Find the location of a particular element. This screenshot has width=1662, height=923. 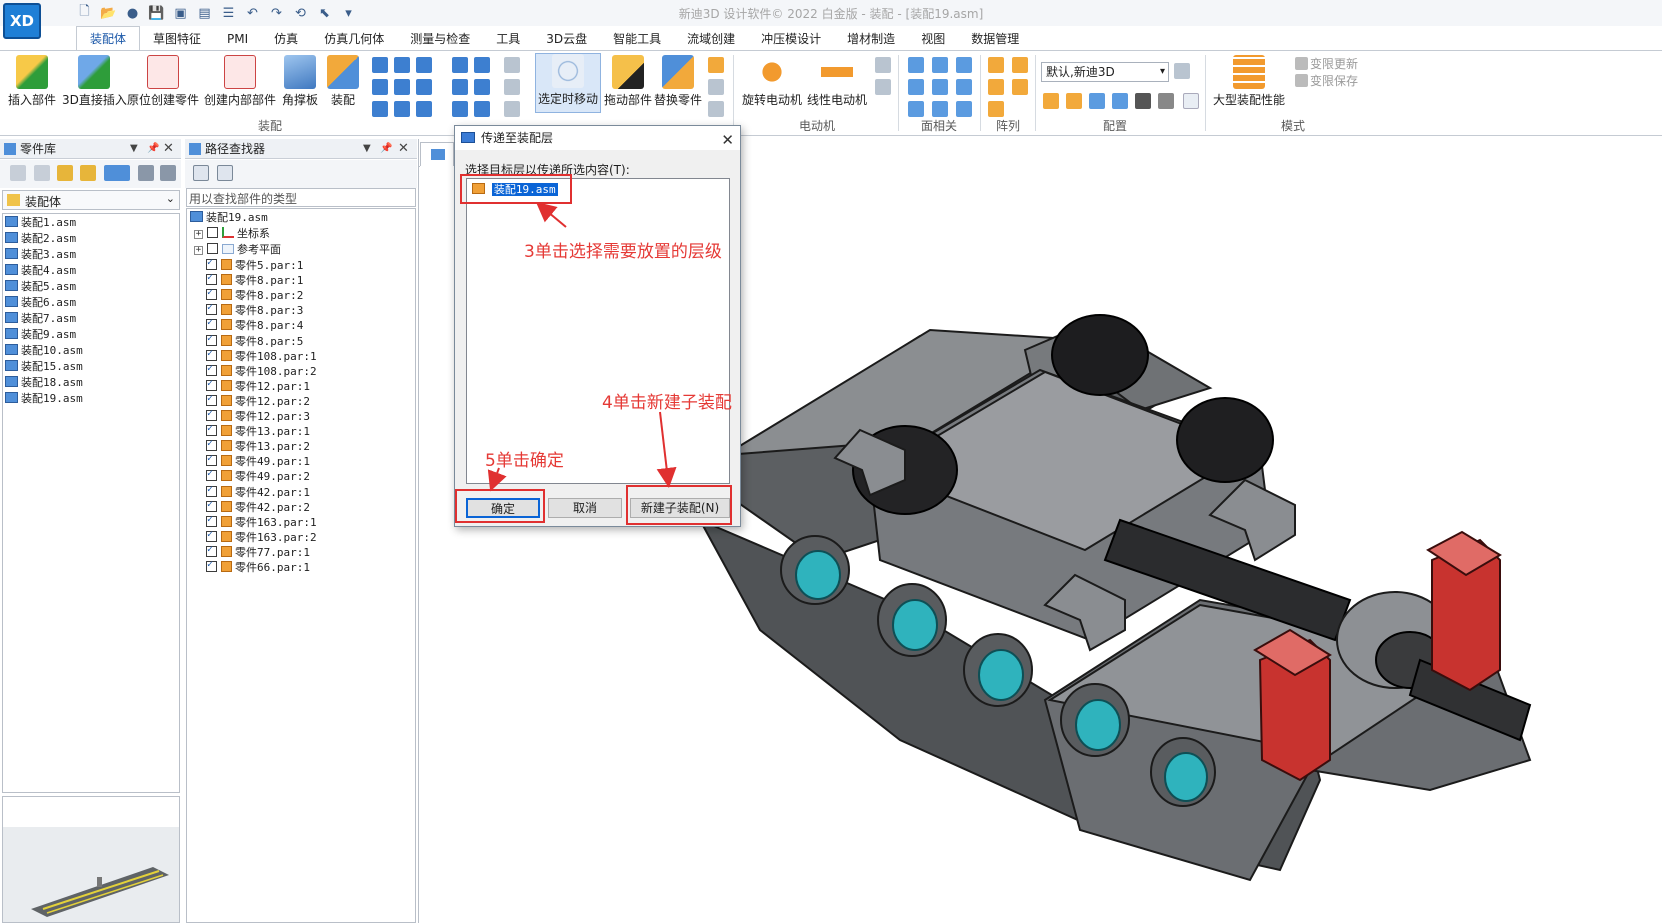

face-coplanar-icon is located at coordinates (916, 65).